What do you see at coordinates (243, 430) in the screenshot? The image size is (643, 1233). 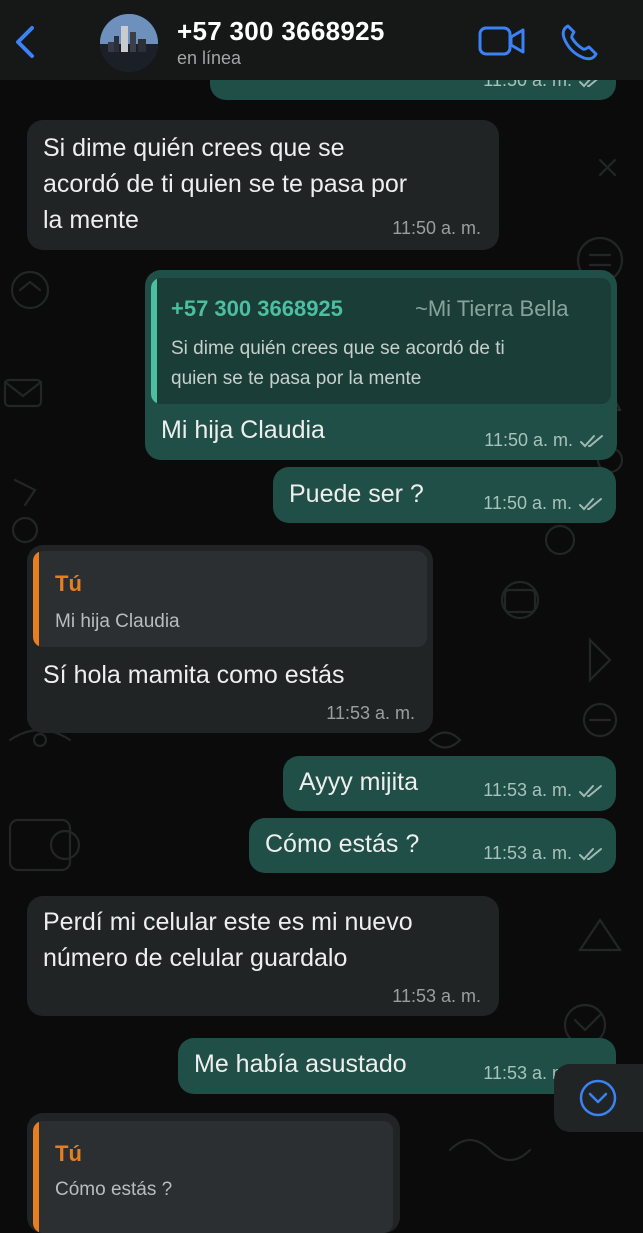 I see `message-text: Mi hija Claudia` at bounding box center [243, 430].